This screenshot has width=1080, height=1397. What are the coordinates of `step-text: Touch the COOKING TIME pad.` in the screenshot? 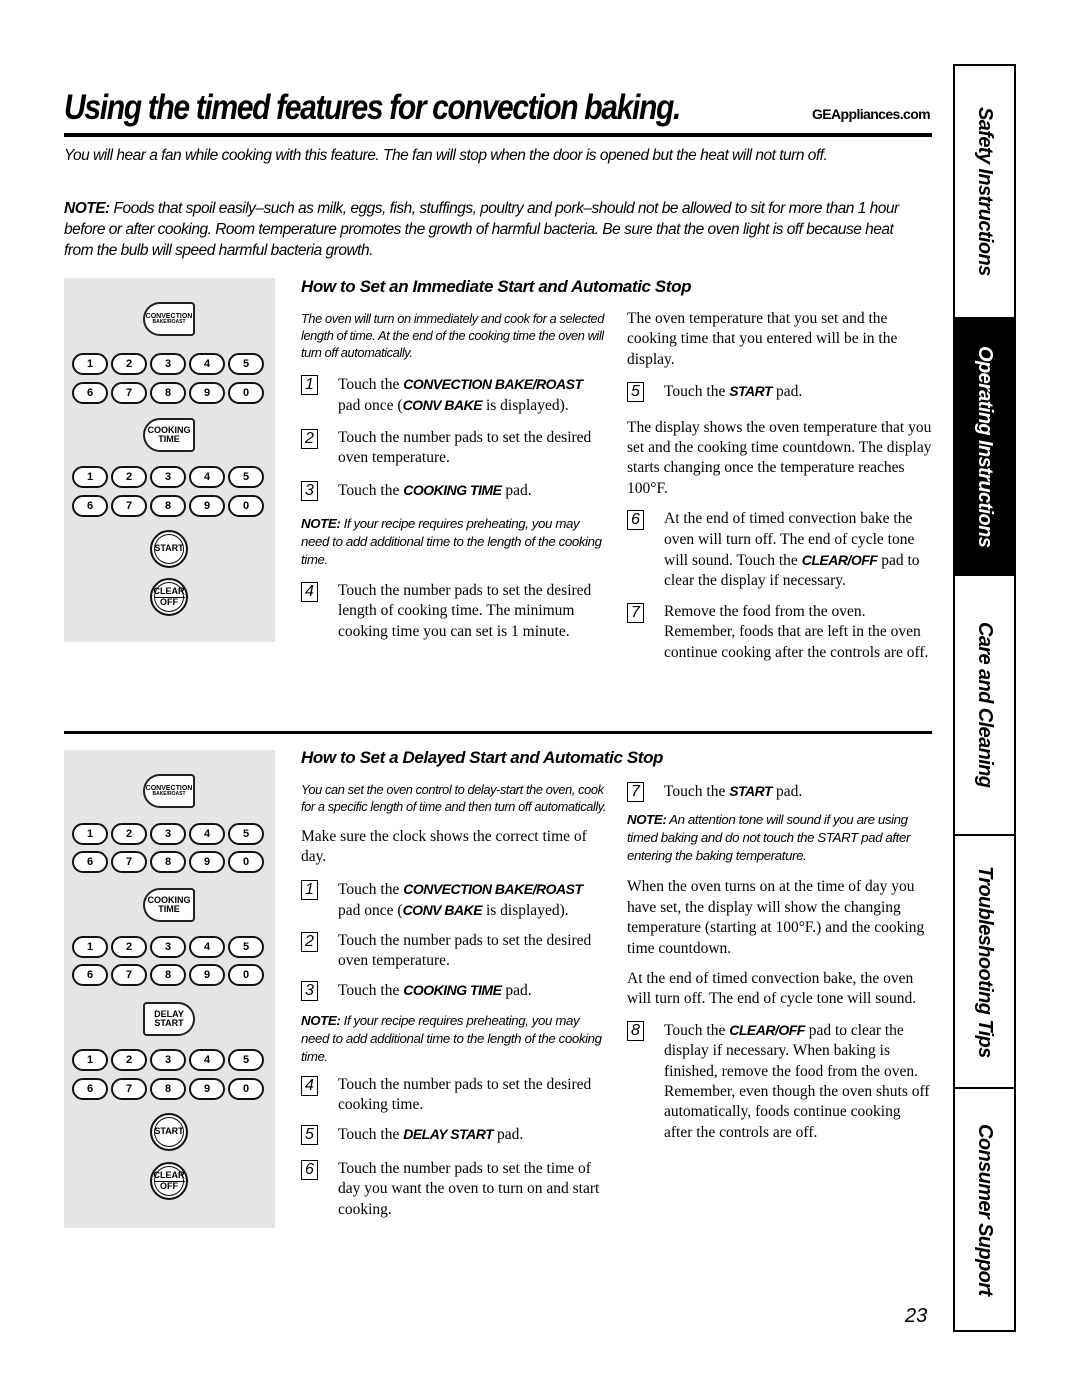 It's located at (435, 490).